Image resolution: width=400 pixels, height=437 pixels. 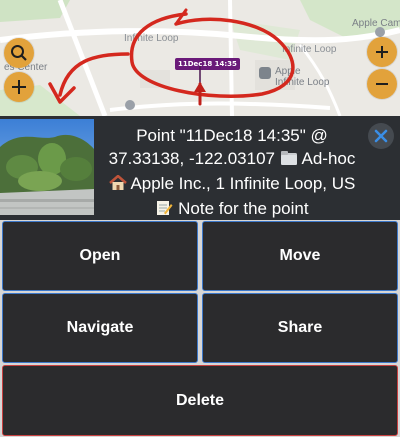 I want to click on point-note-line: Note for the point, so click(x=232, y=209).